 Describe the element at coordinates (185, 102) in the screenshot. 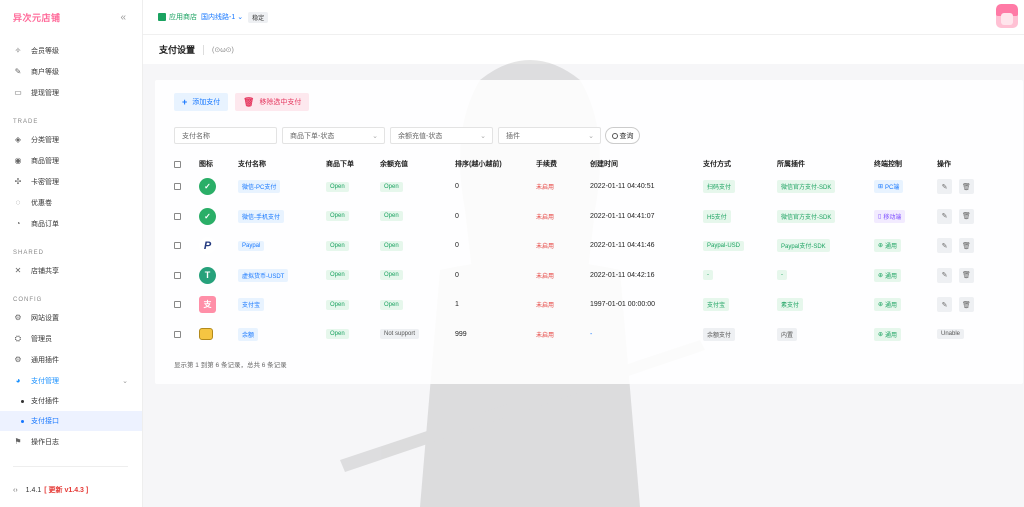

I see `plus-icon: +` at that location.